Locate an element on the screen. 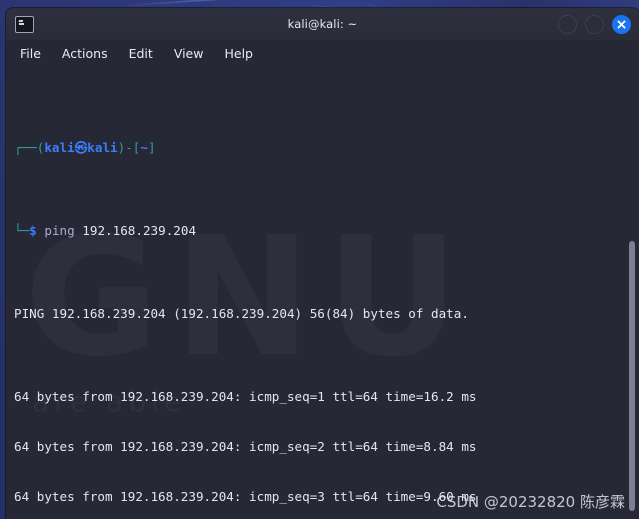  command-name: ping is located at coordinates (59, 231).